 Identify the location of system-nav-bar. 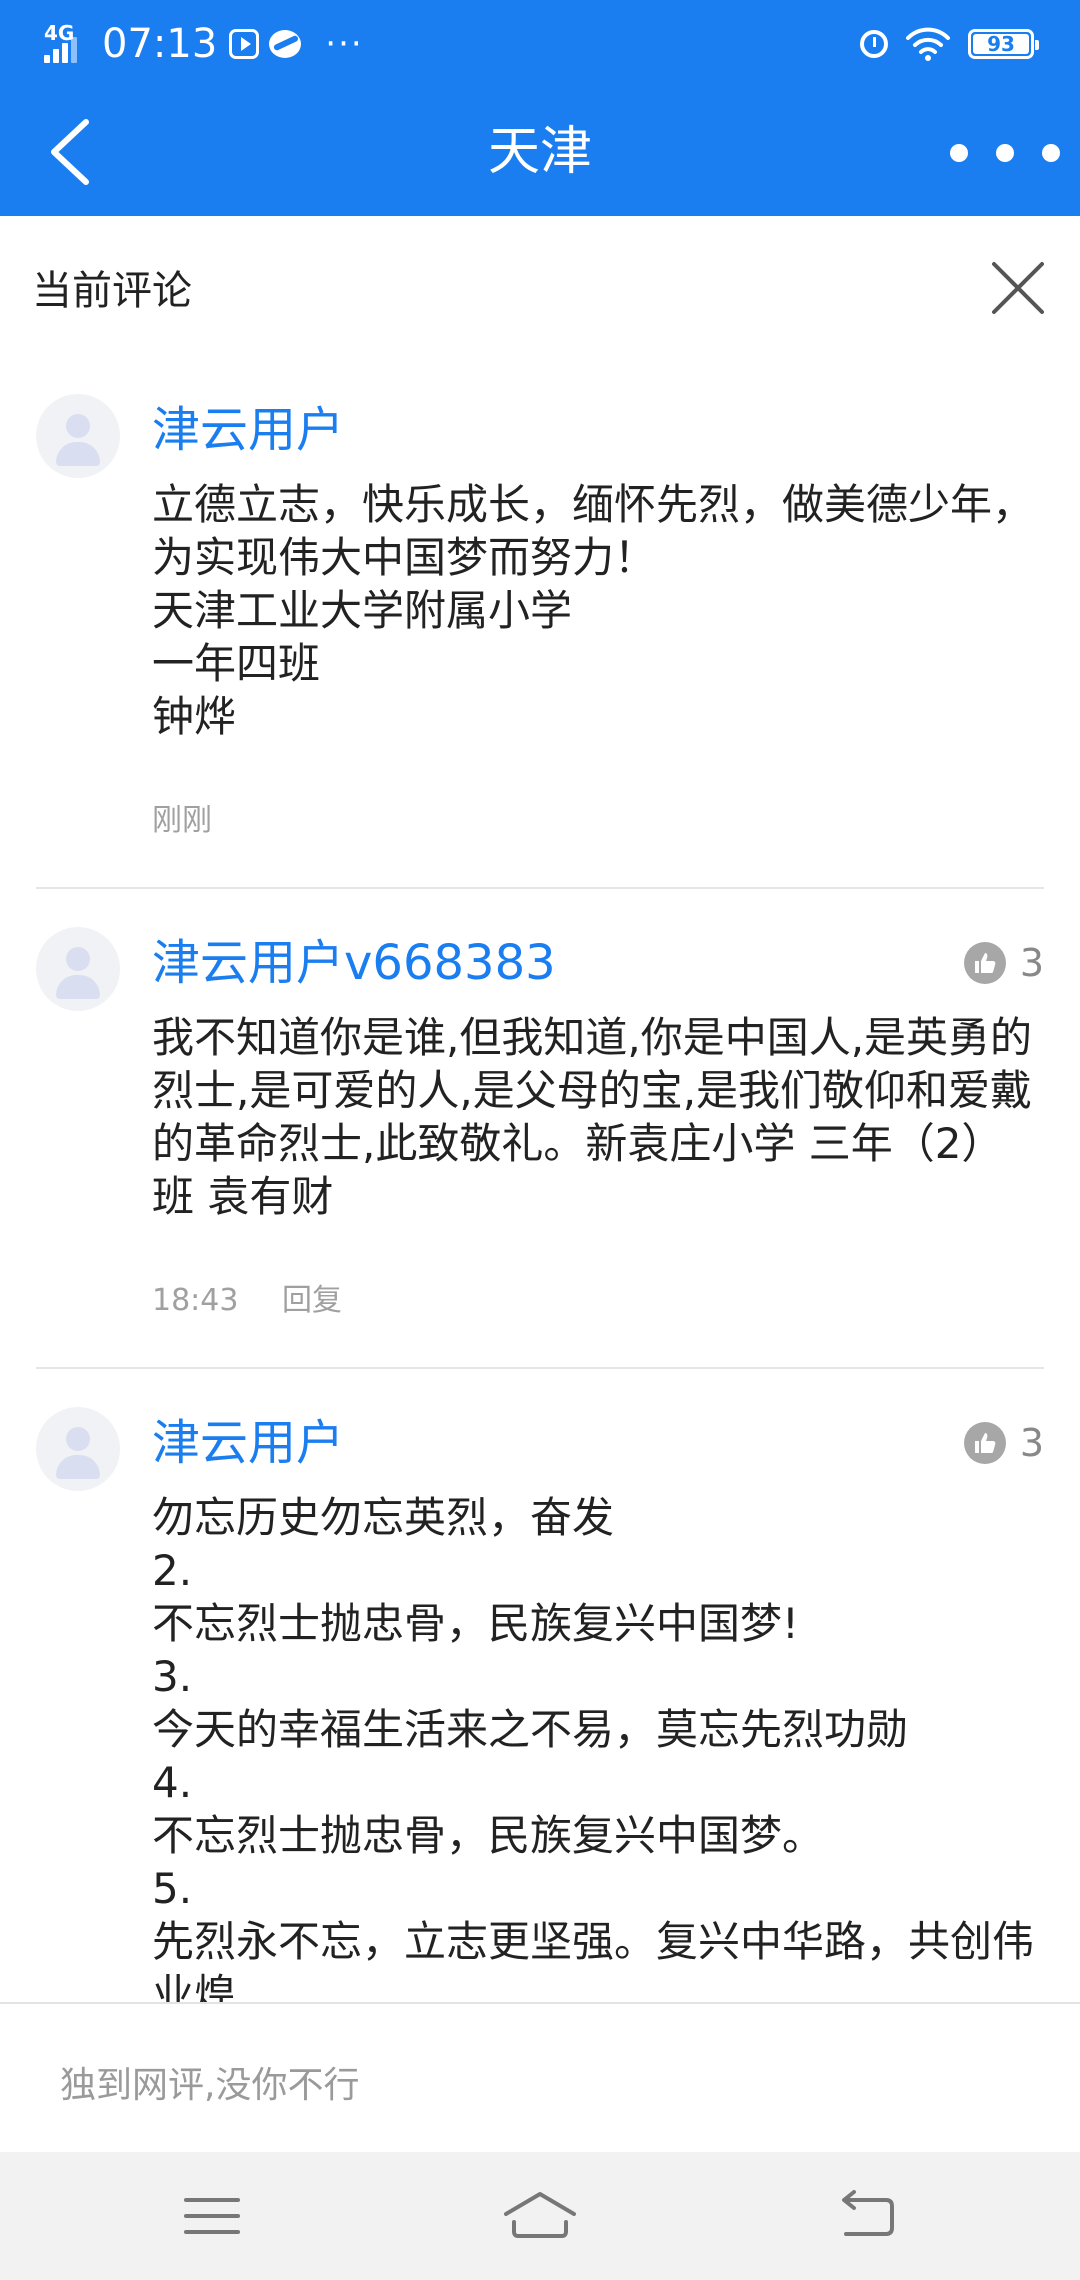
(540, 2216).